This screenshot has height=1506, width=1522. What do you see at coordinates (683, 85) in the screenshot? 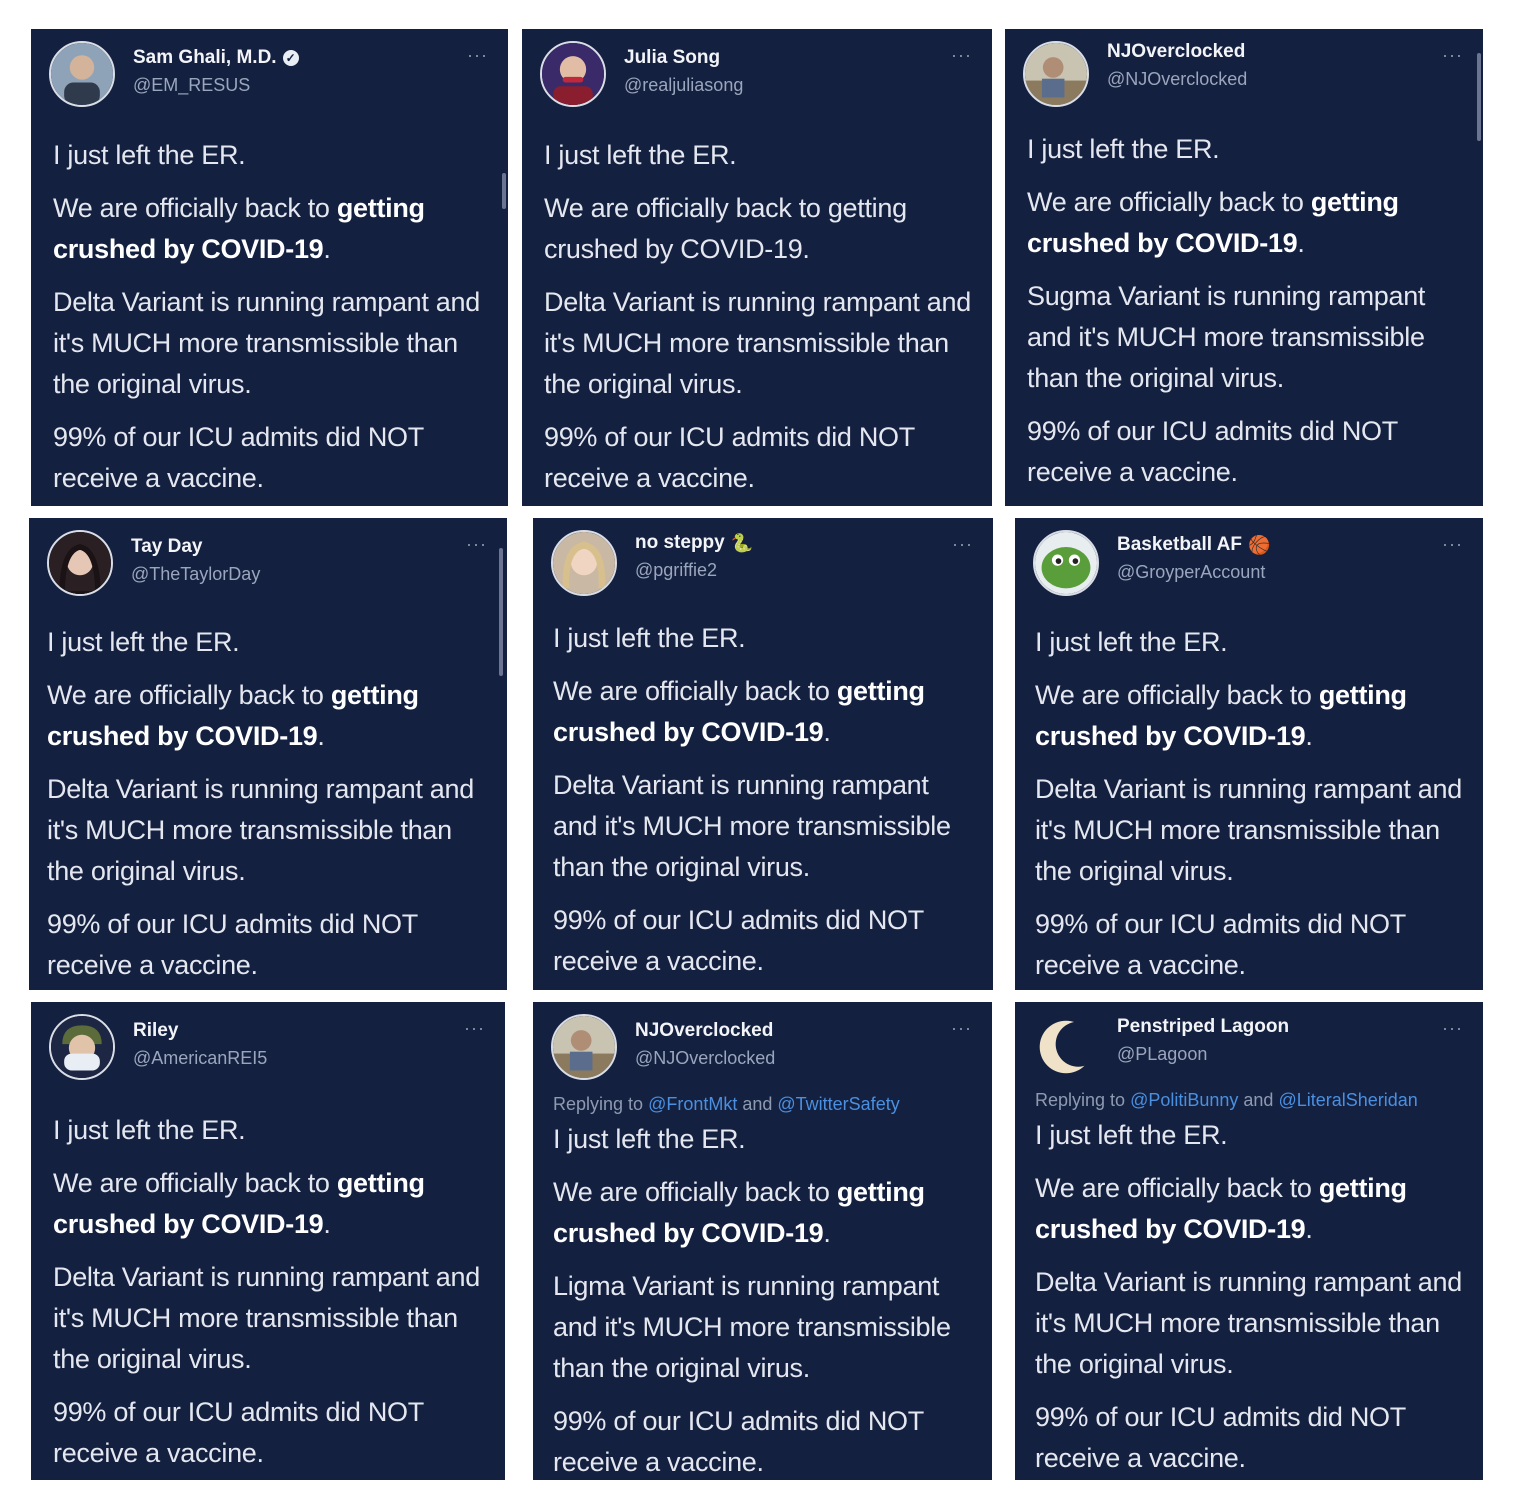
I see `handle: @realjuliasong` at bounding box center [683, 85].